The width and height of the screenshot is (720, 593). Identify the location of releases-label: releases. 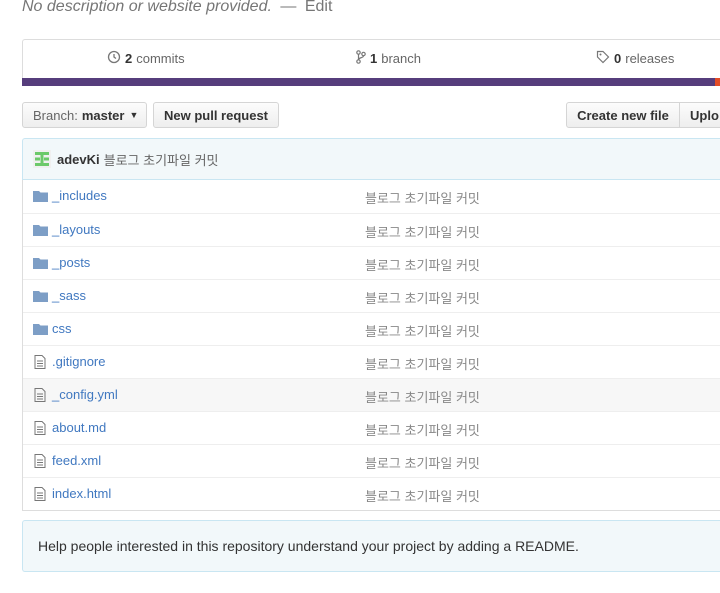
(650, 58).